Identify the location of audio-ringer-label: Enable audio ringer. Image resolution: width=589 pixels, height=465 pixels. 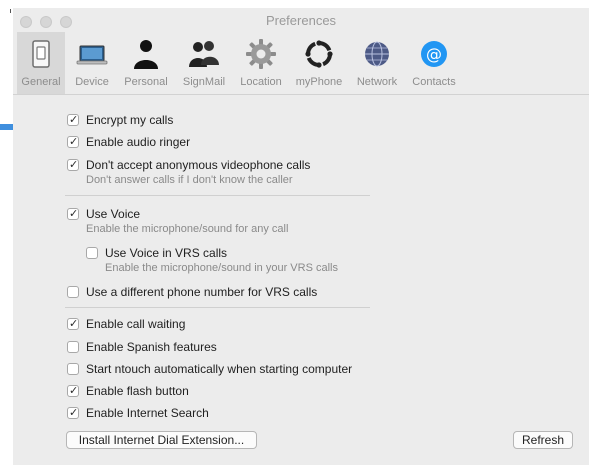
(138, 142).